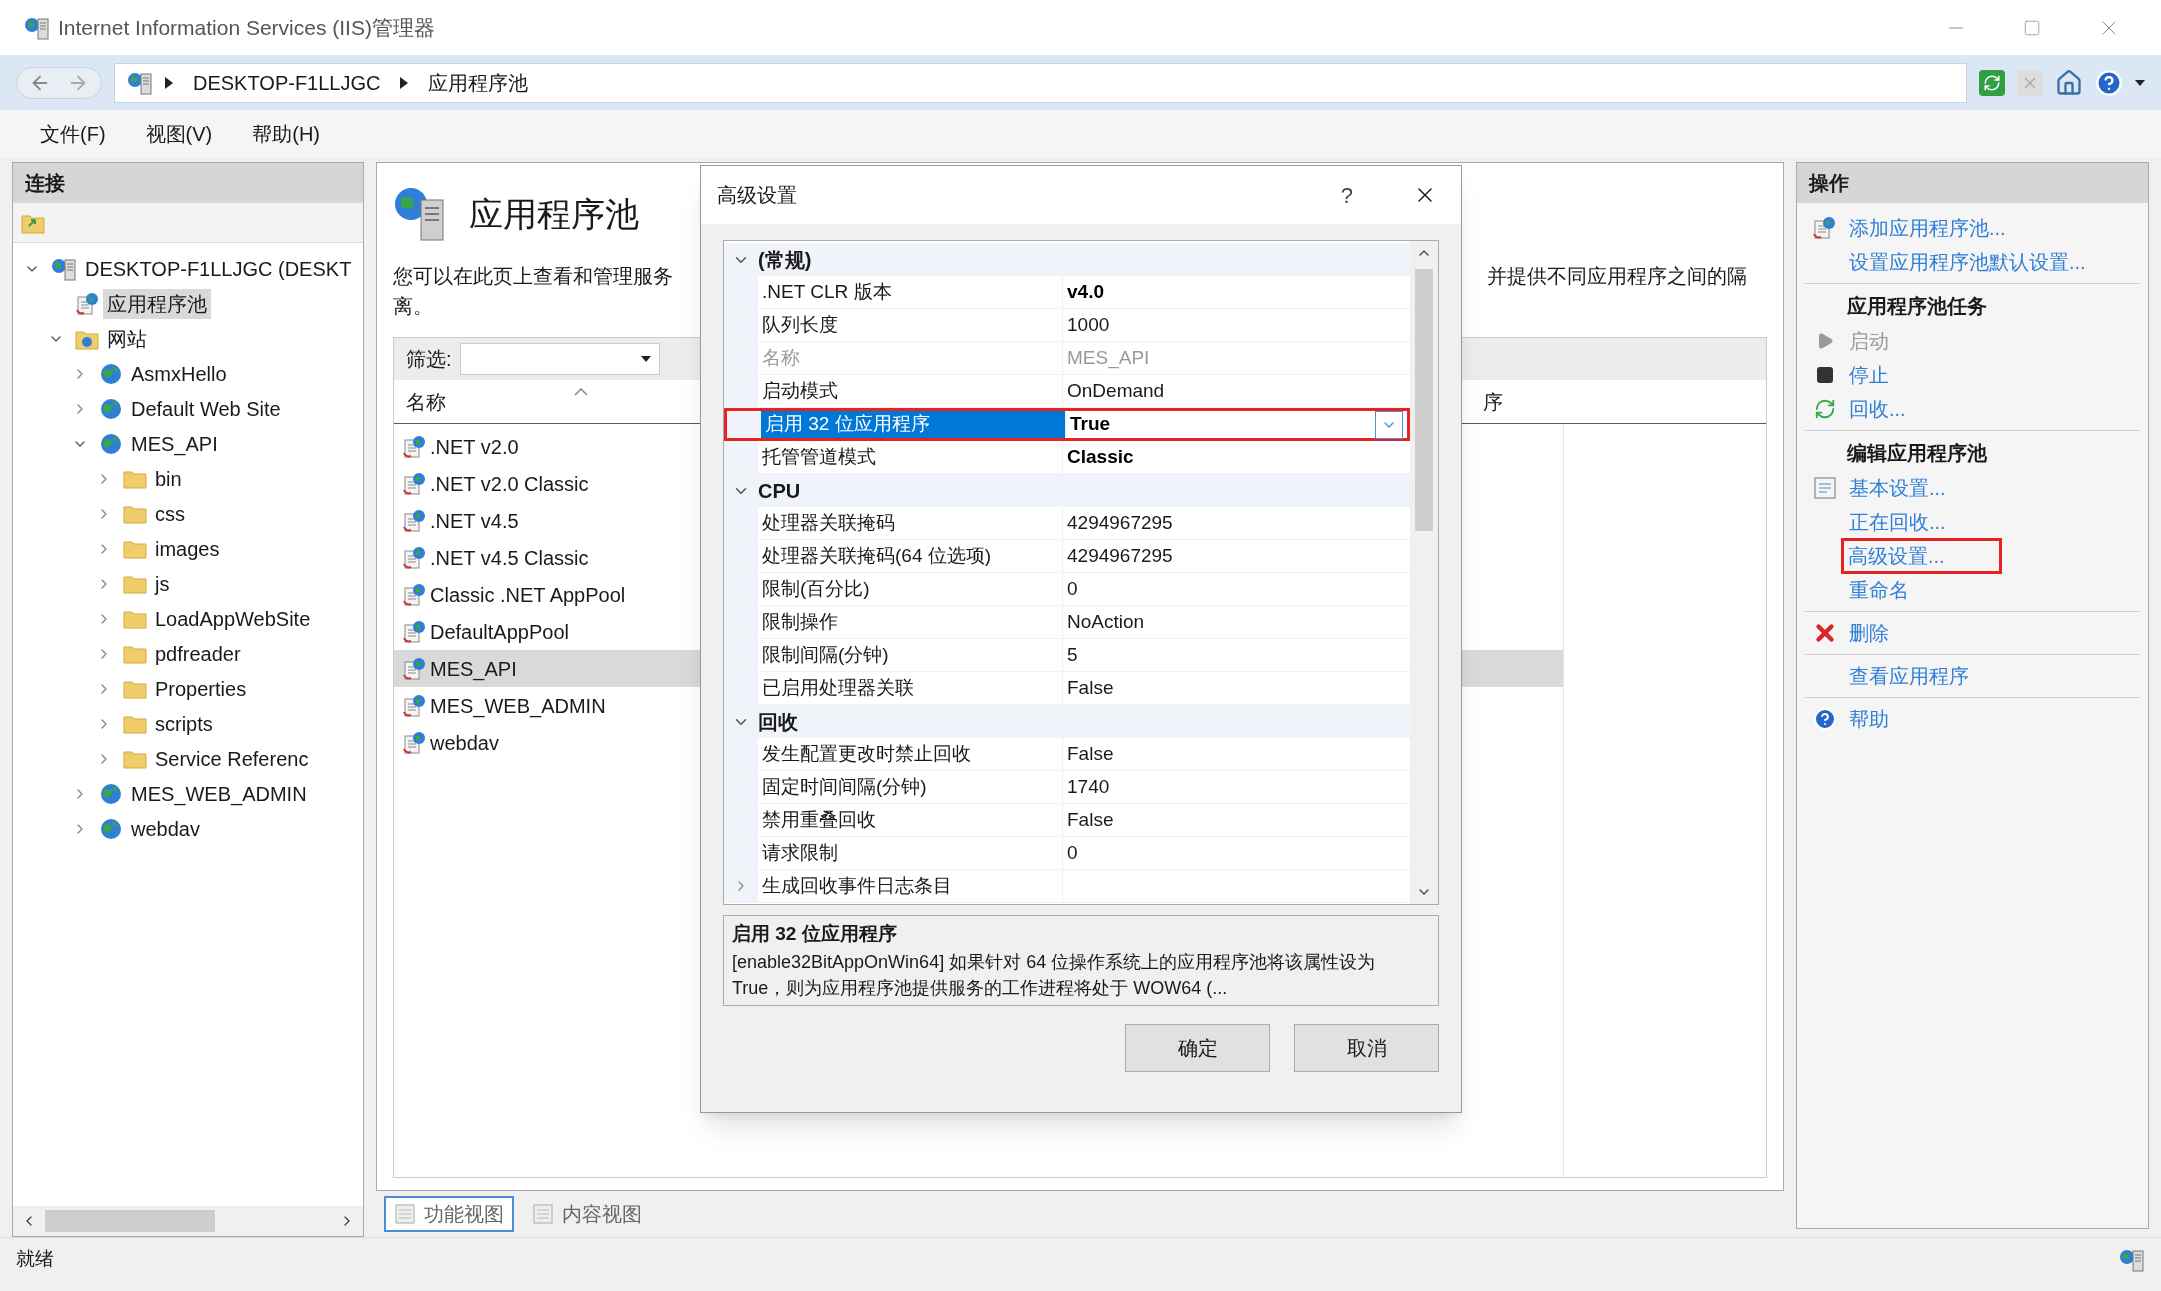 The image size is (2161, 1291). I want to click on property-name: 名称, so click(910, 358).